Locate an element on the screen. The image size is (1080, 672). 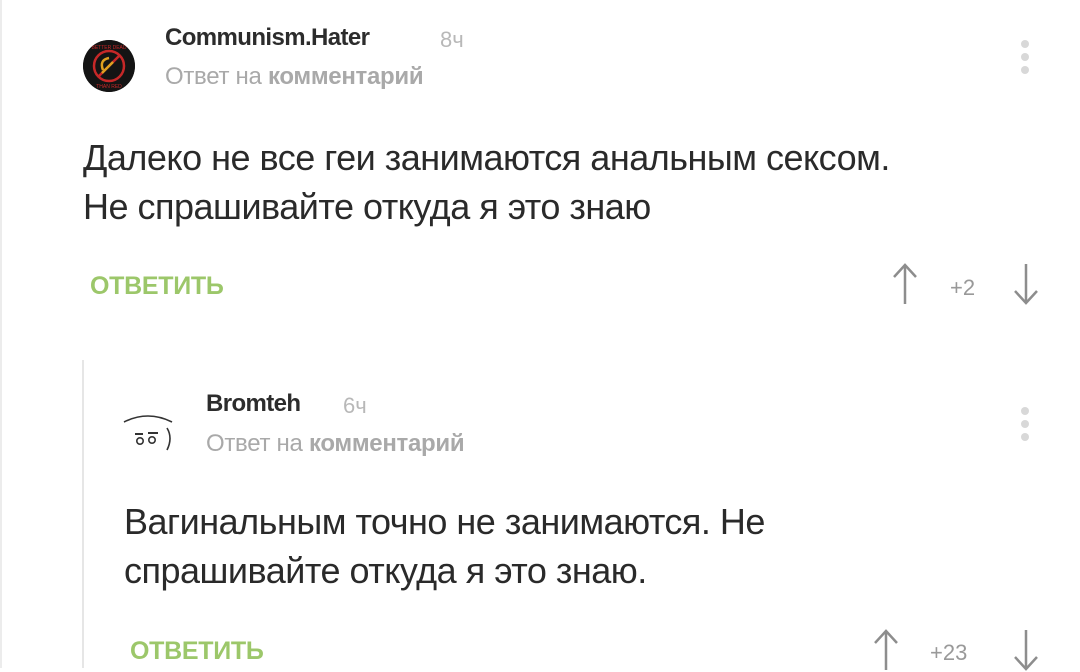
avatar-caption-top: BETTER DEAD is located at coordinates (108, 48).